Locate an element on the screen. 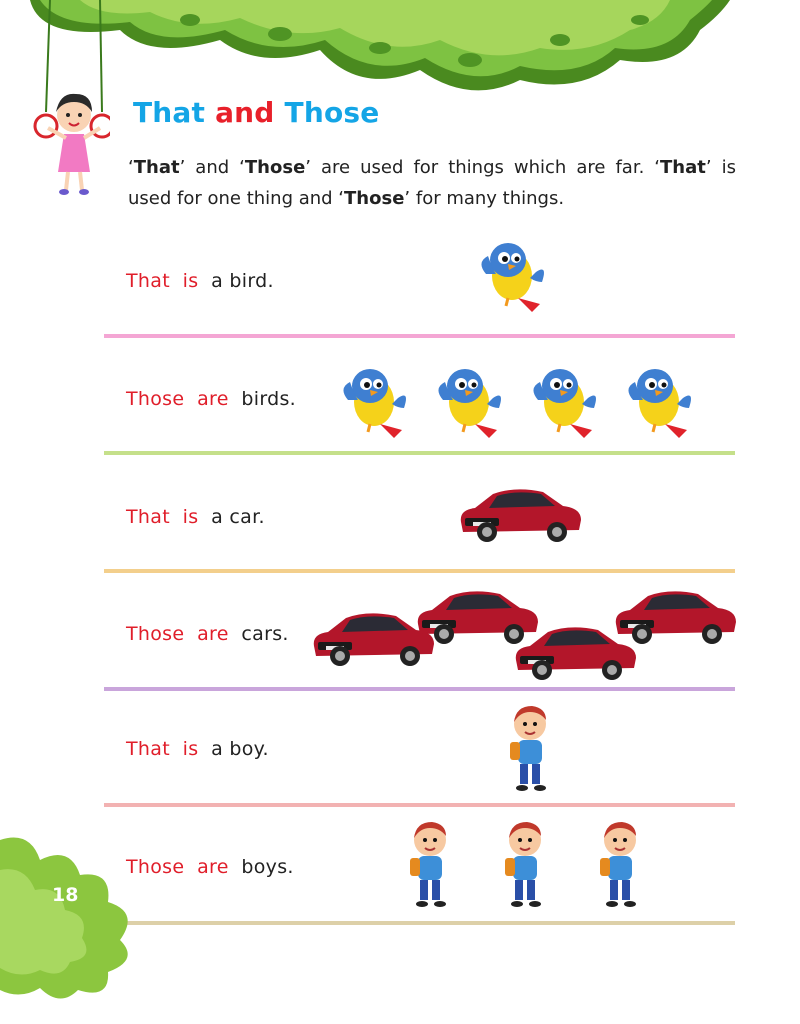 The height and width of the screenshot is (1024, 800). page-number: 18 is located at coordinates (65, 895).